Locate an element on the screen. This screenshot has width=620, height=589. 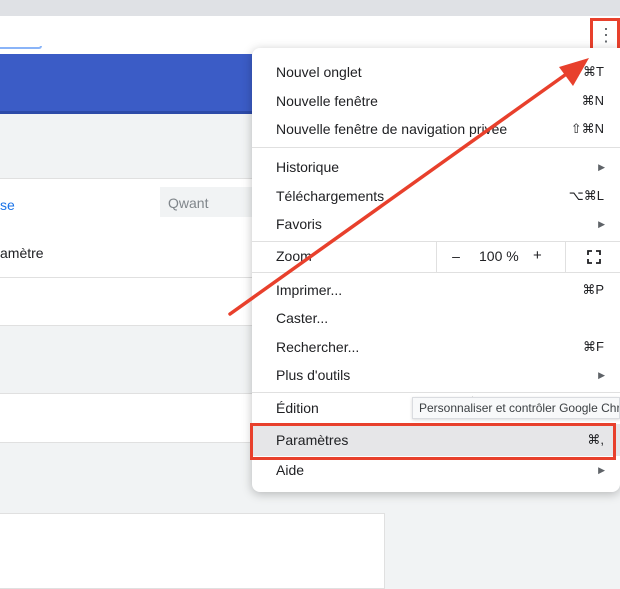
zoom-row: Zoom – 100 % + is located at coordinates (436, 257).